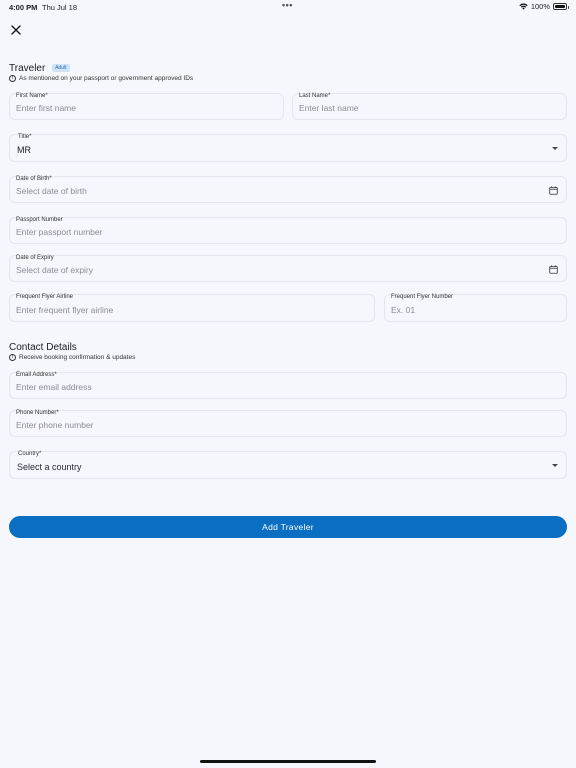 The width and height of the screenshot is (576, 768). Describe the element at coordinates (61, 68) in the screenshot. I see `traveler-type-badge: Adult` at that location.